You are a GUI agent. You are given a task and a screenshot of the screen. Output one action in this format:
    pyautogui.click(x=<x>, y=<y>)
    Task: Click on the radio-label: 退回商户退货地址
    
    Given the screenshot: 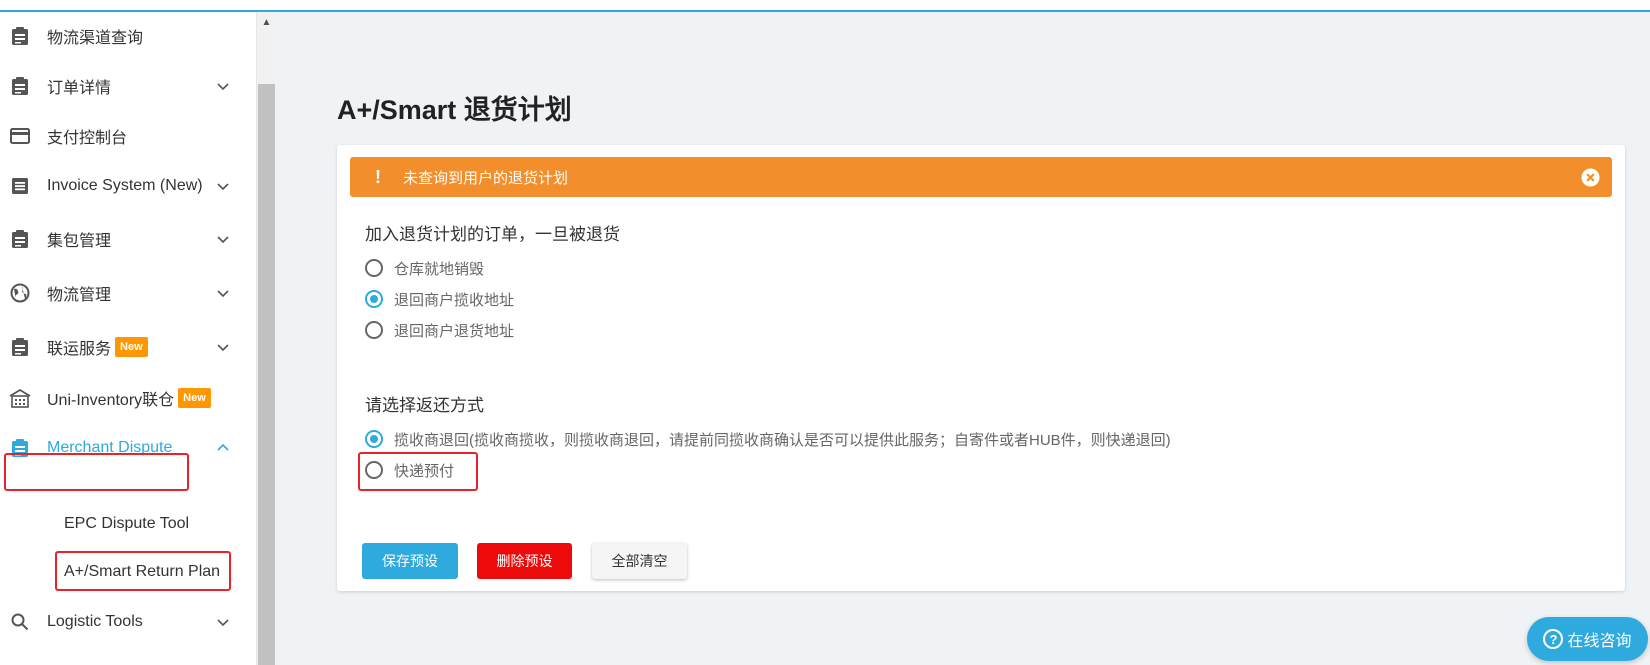 What is the action you would take?
    pyautogui.click(x=454, y=331)
    